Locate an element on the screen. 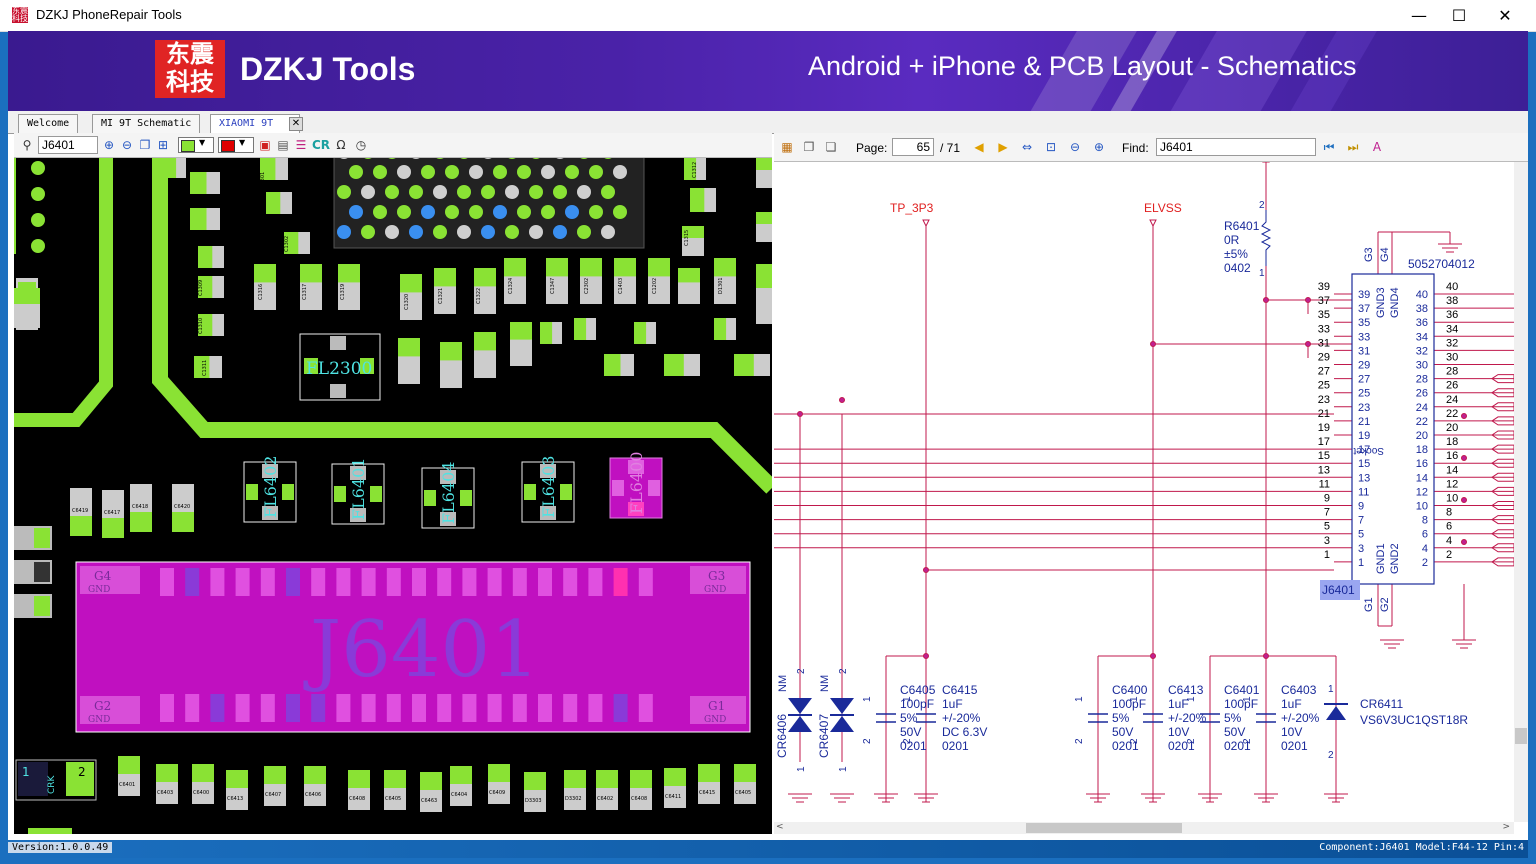 Image resolution: width=1536 pixels, height=864 pixels. pin-number: 38 is located at coordinates (1452, 301).